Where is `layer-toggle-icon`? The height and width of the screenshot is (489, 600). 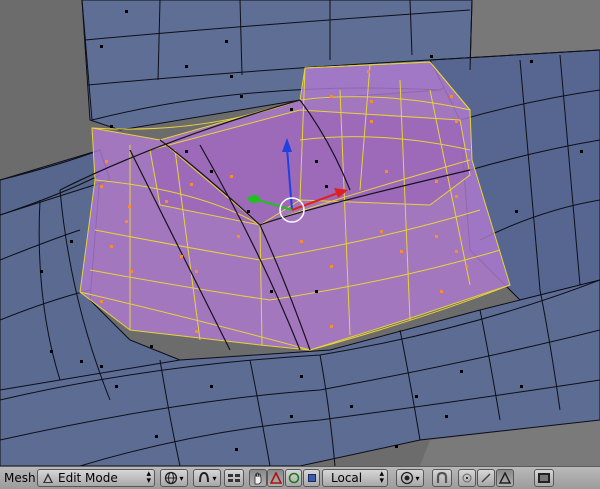
layer-toggle-icon is located at coordinates (234, 478).